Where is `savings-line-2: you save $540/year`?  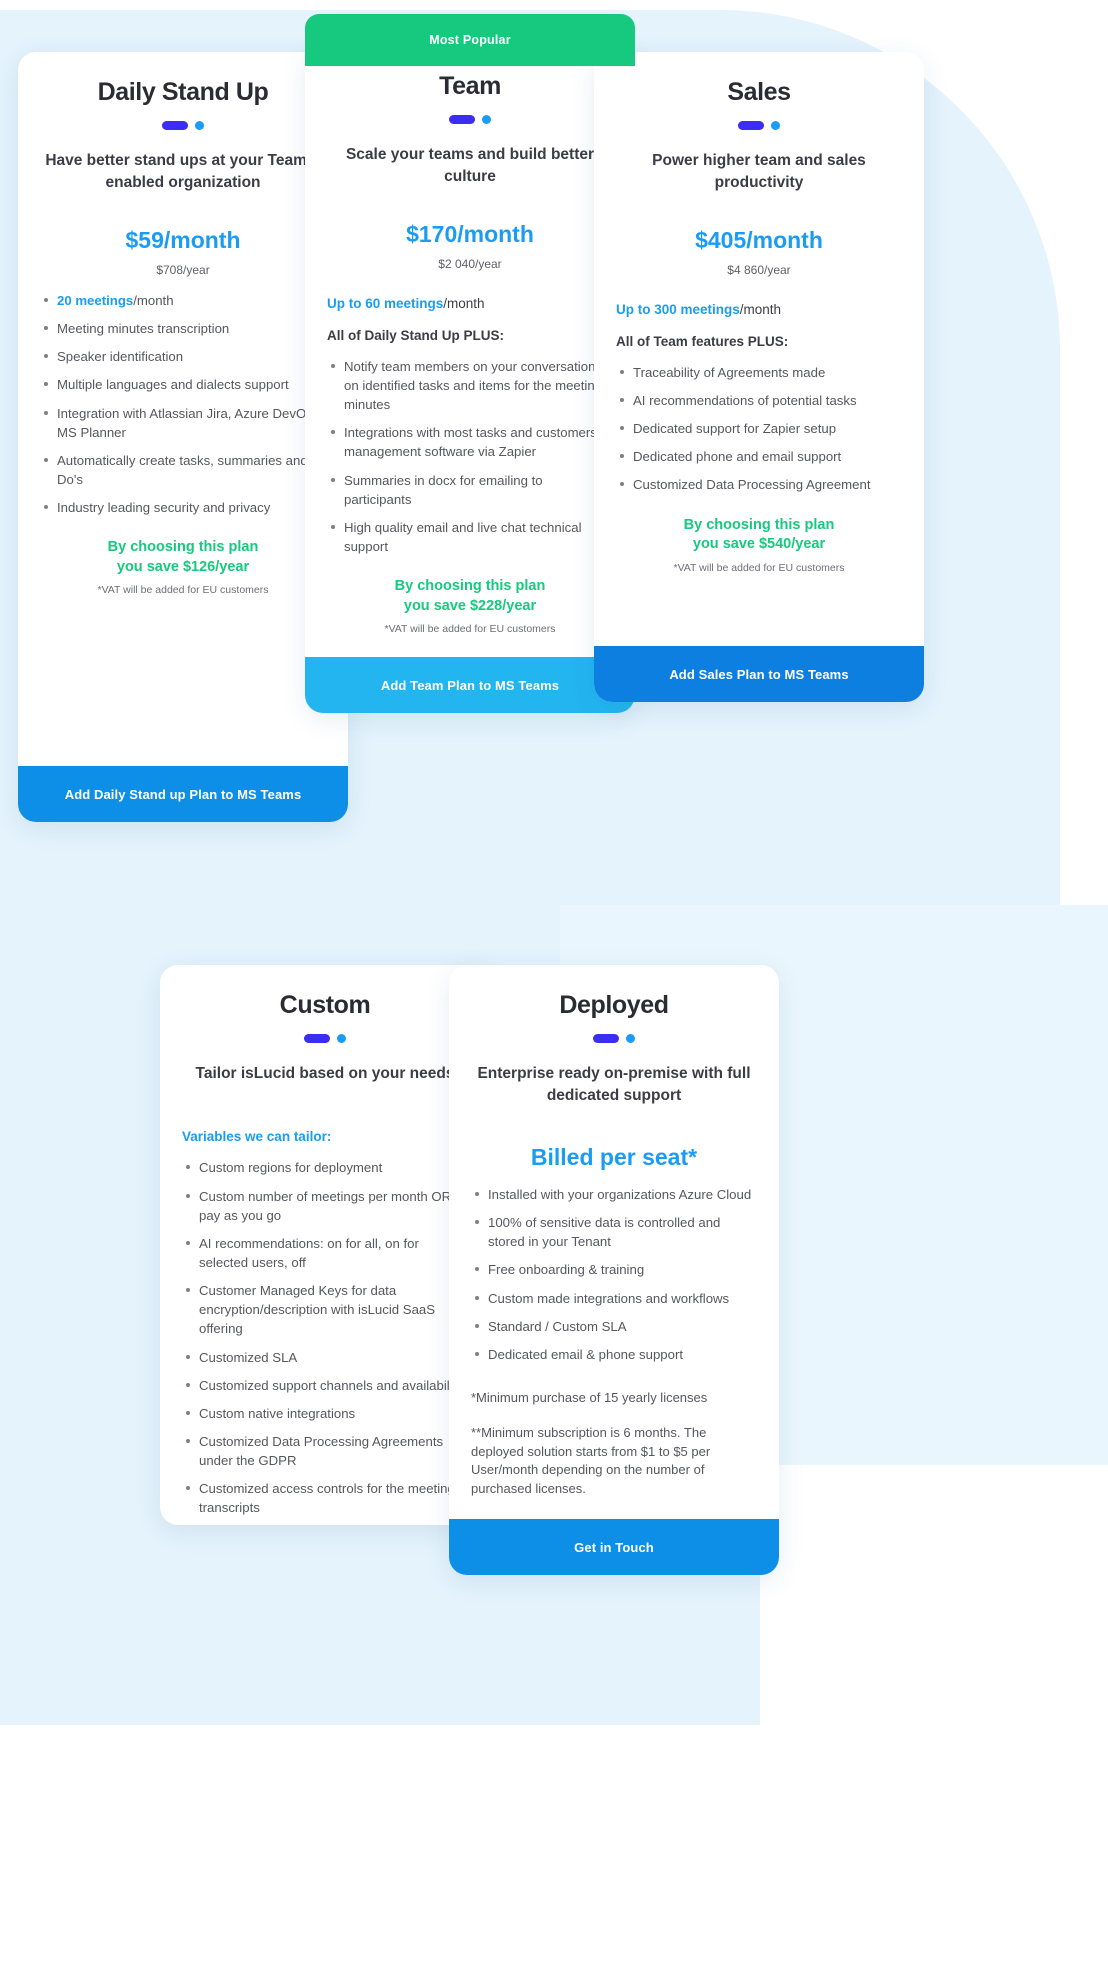 savings-line-2: you save $540/year is located at coordinates (759, 544).